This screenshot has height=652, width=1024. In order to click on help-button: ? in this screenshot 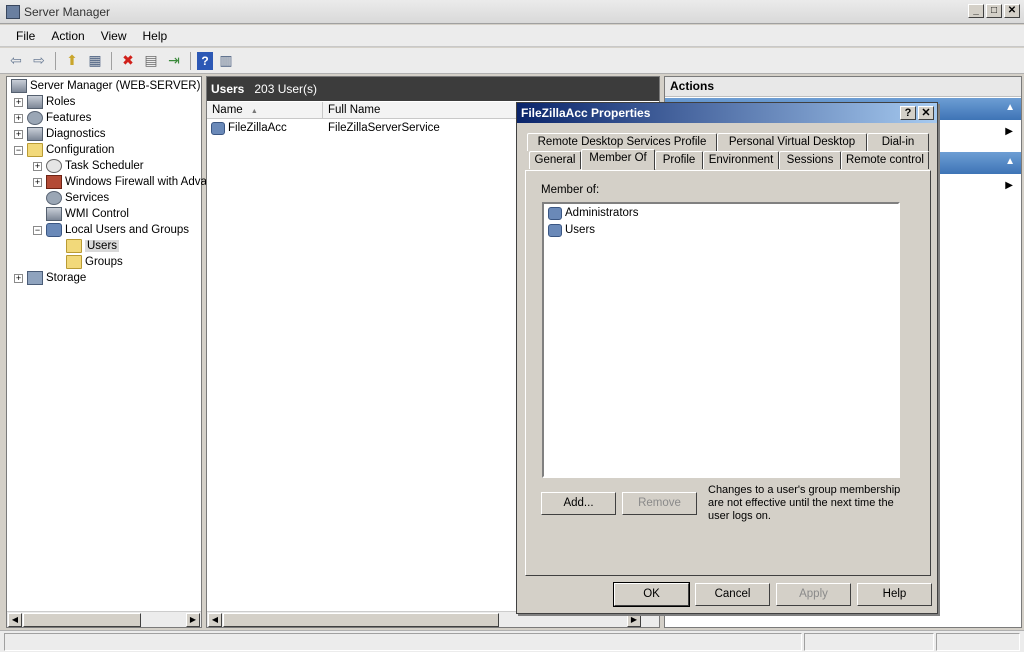, I will do `click(908, 113)`.